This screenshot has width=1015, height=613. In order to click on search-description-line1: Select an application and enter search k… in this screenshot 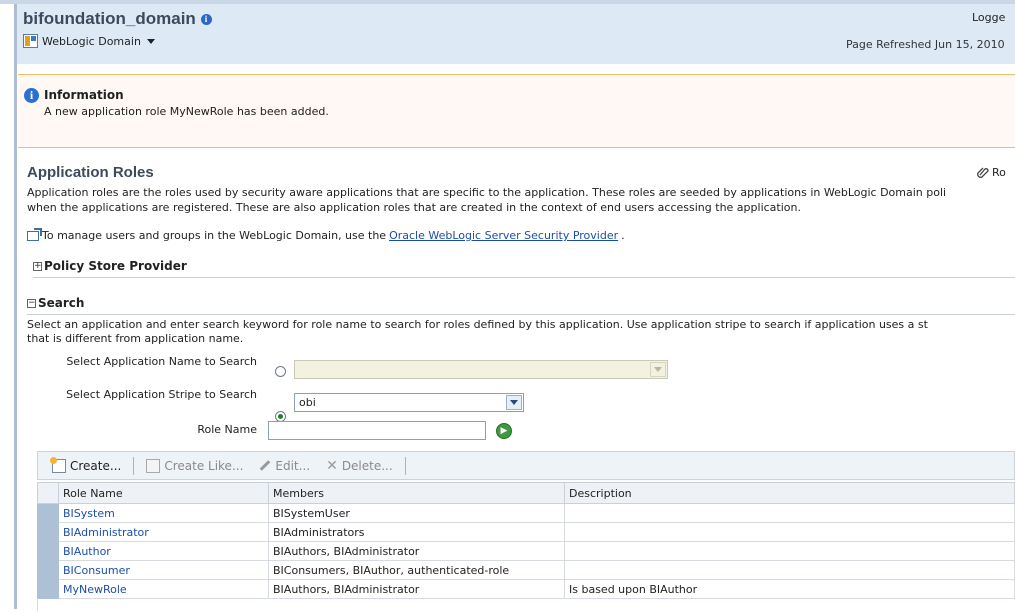, I will do `click(477, 324)`.